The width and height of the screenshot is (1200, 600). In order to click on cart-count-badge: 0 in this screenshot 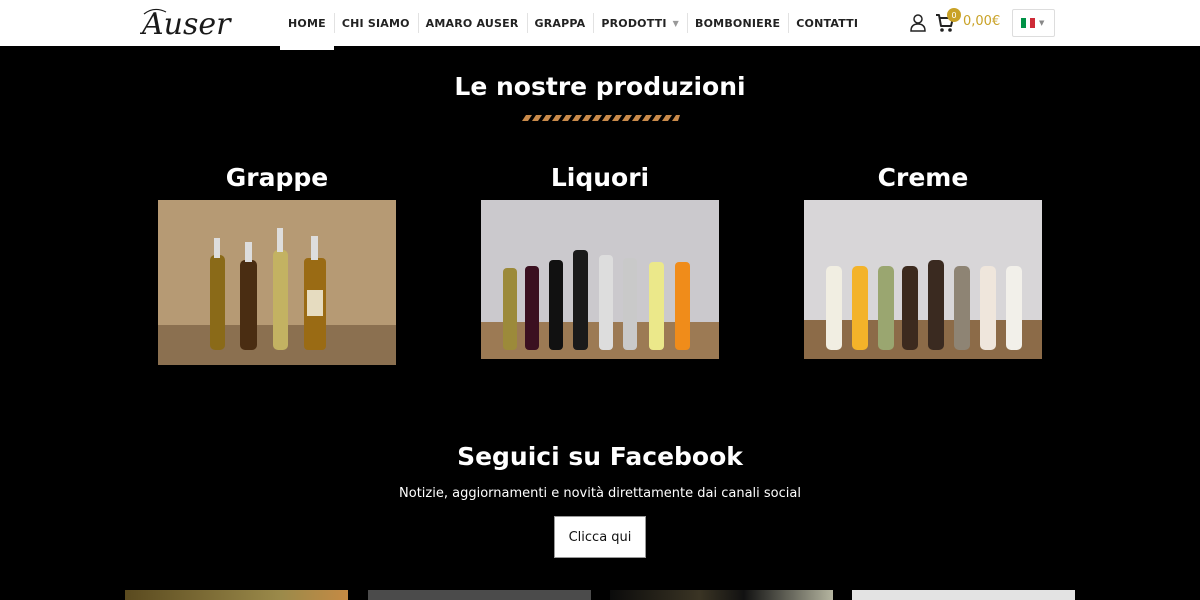, I will do `click(954, 15)`.